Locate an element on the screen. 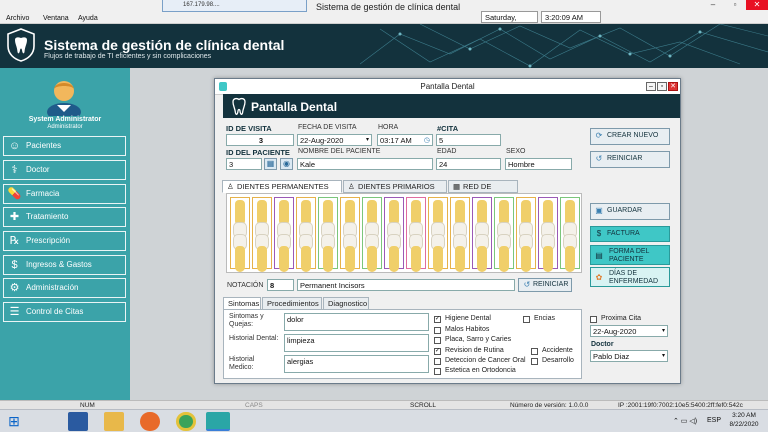 This screenshot has height=432, width=768. close-icon: ✕ is located at coordinates (757, 5).